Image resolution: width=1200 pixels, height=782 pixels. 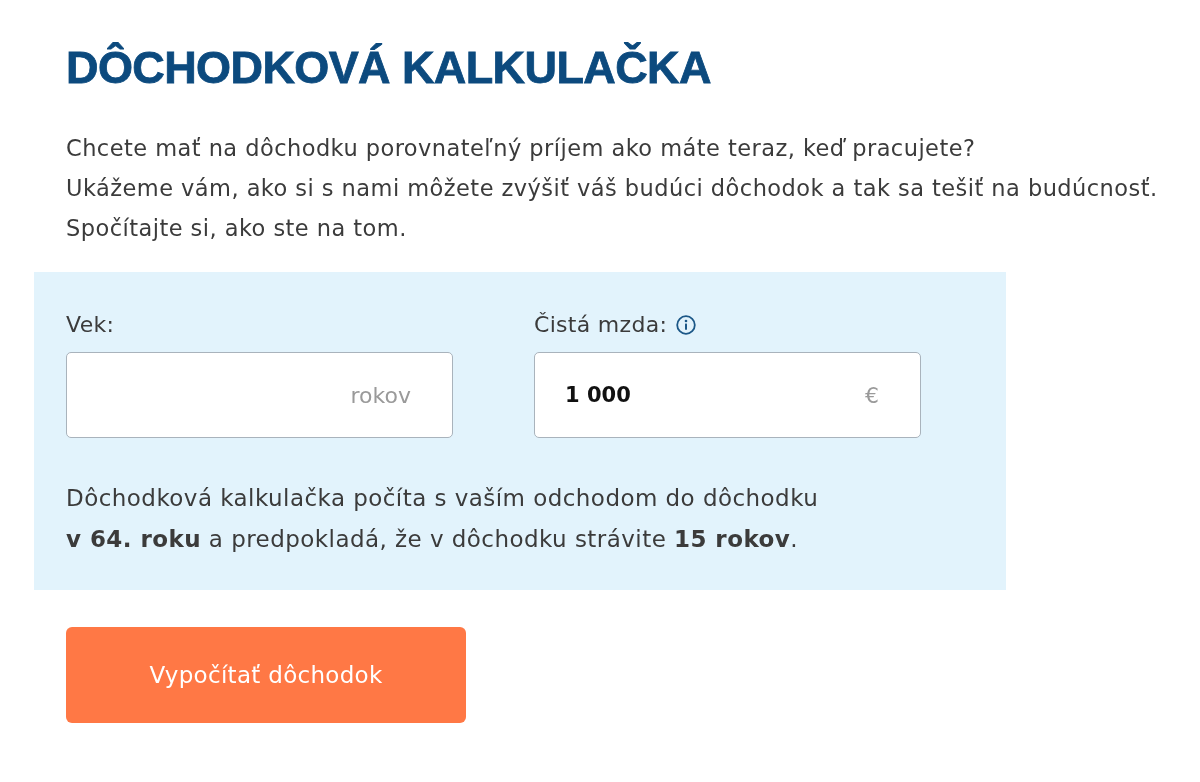 I want to click on unit-label: €, so click(x=872, y=395).